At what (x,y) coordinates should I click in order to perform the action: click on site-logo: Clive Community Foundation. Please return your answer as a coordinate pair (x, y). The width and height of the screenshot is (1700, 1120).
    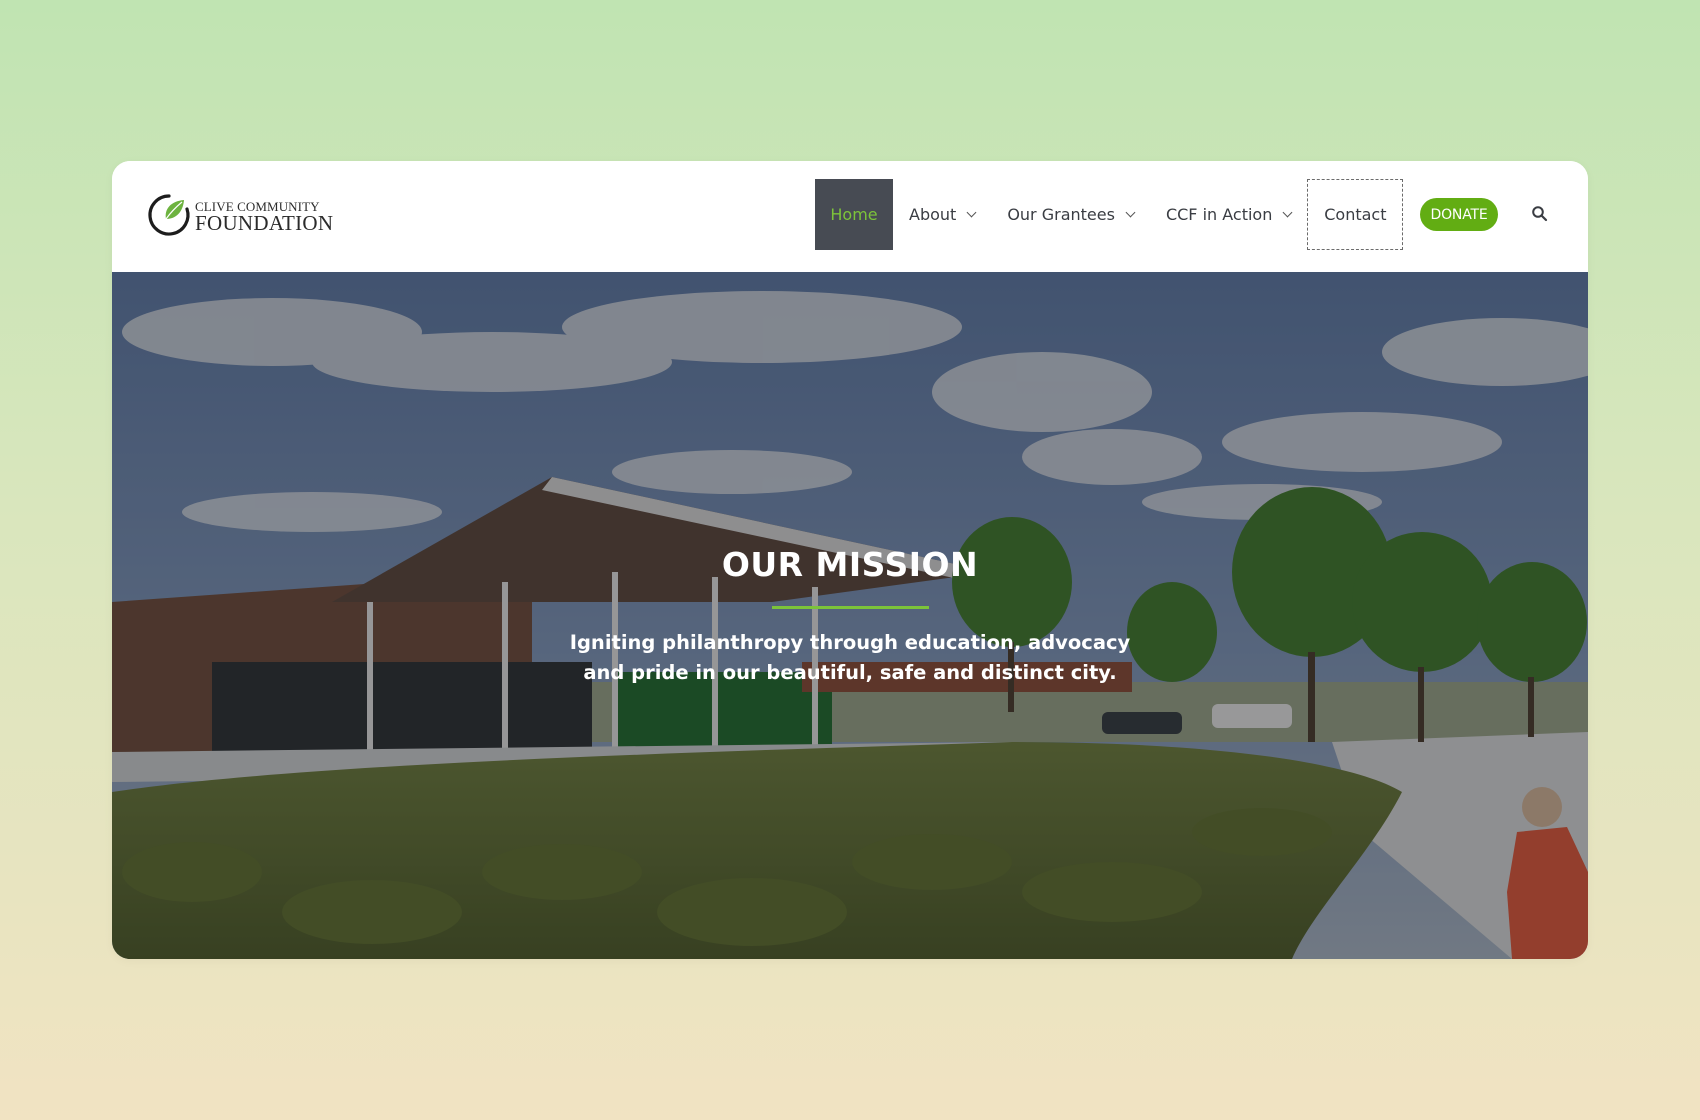
    Looking at the image, I should click on (241, 215).